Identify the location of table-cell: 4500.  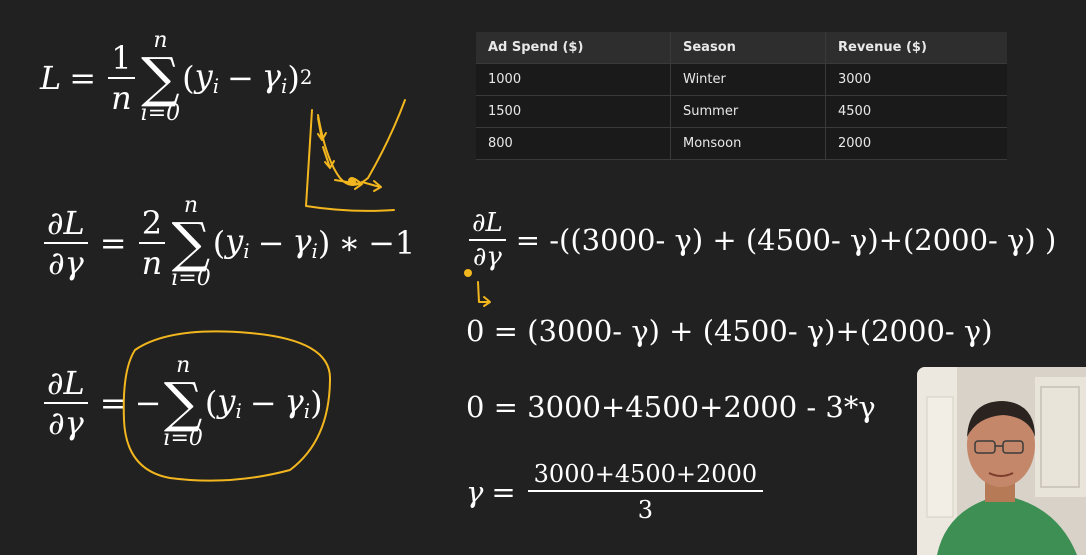
(916, 111).